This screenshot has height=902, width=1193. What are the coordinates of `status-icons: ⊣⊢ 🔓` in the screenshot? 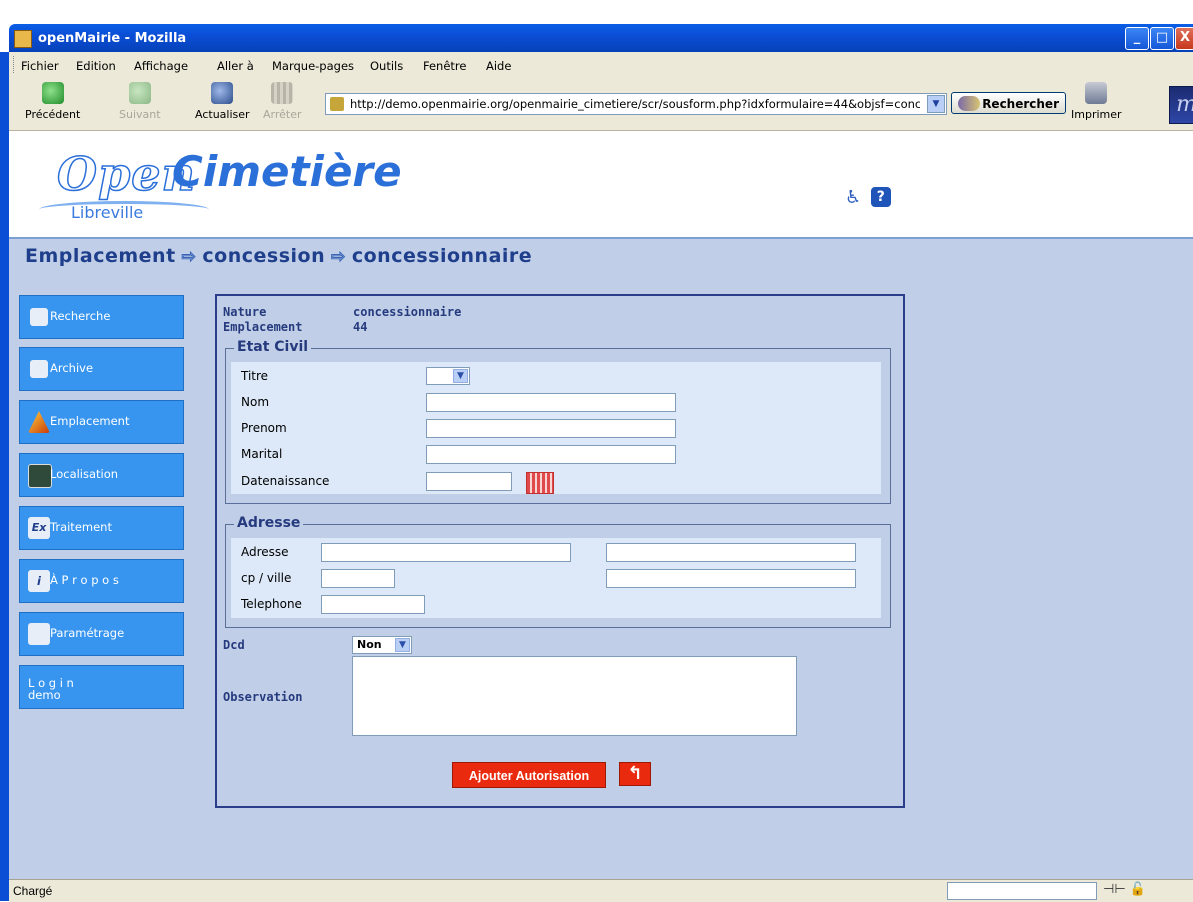 It's located at (1124, 889).